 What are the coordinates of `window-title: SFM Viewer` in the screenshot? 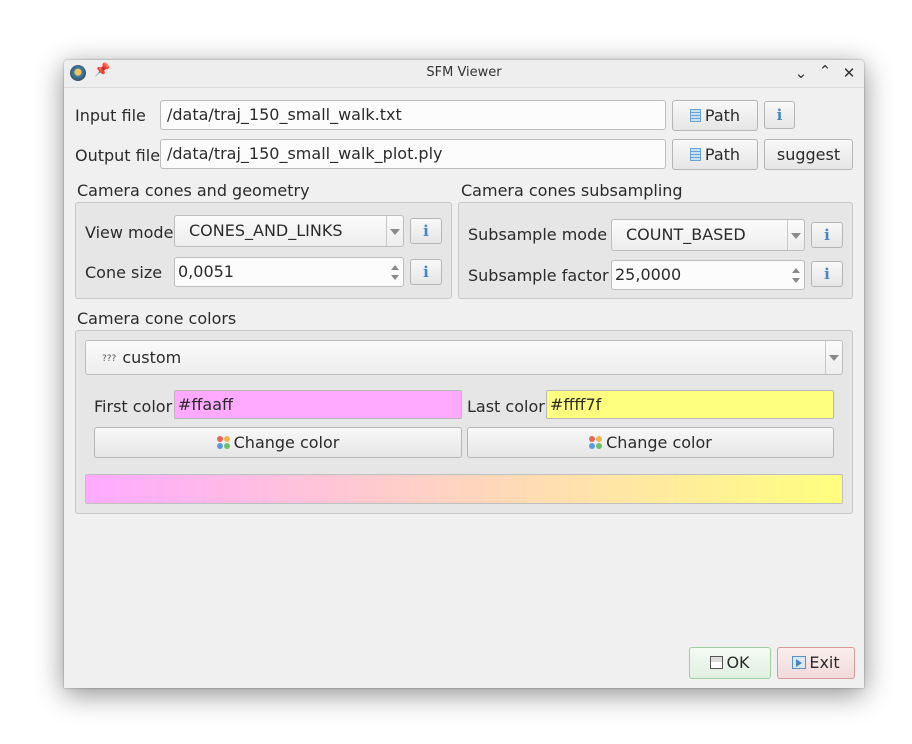 It's located at (464, 72).